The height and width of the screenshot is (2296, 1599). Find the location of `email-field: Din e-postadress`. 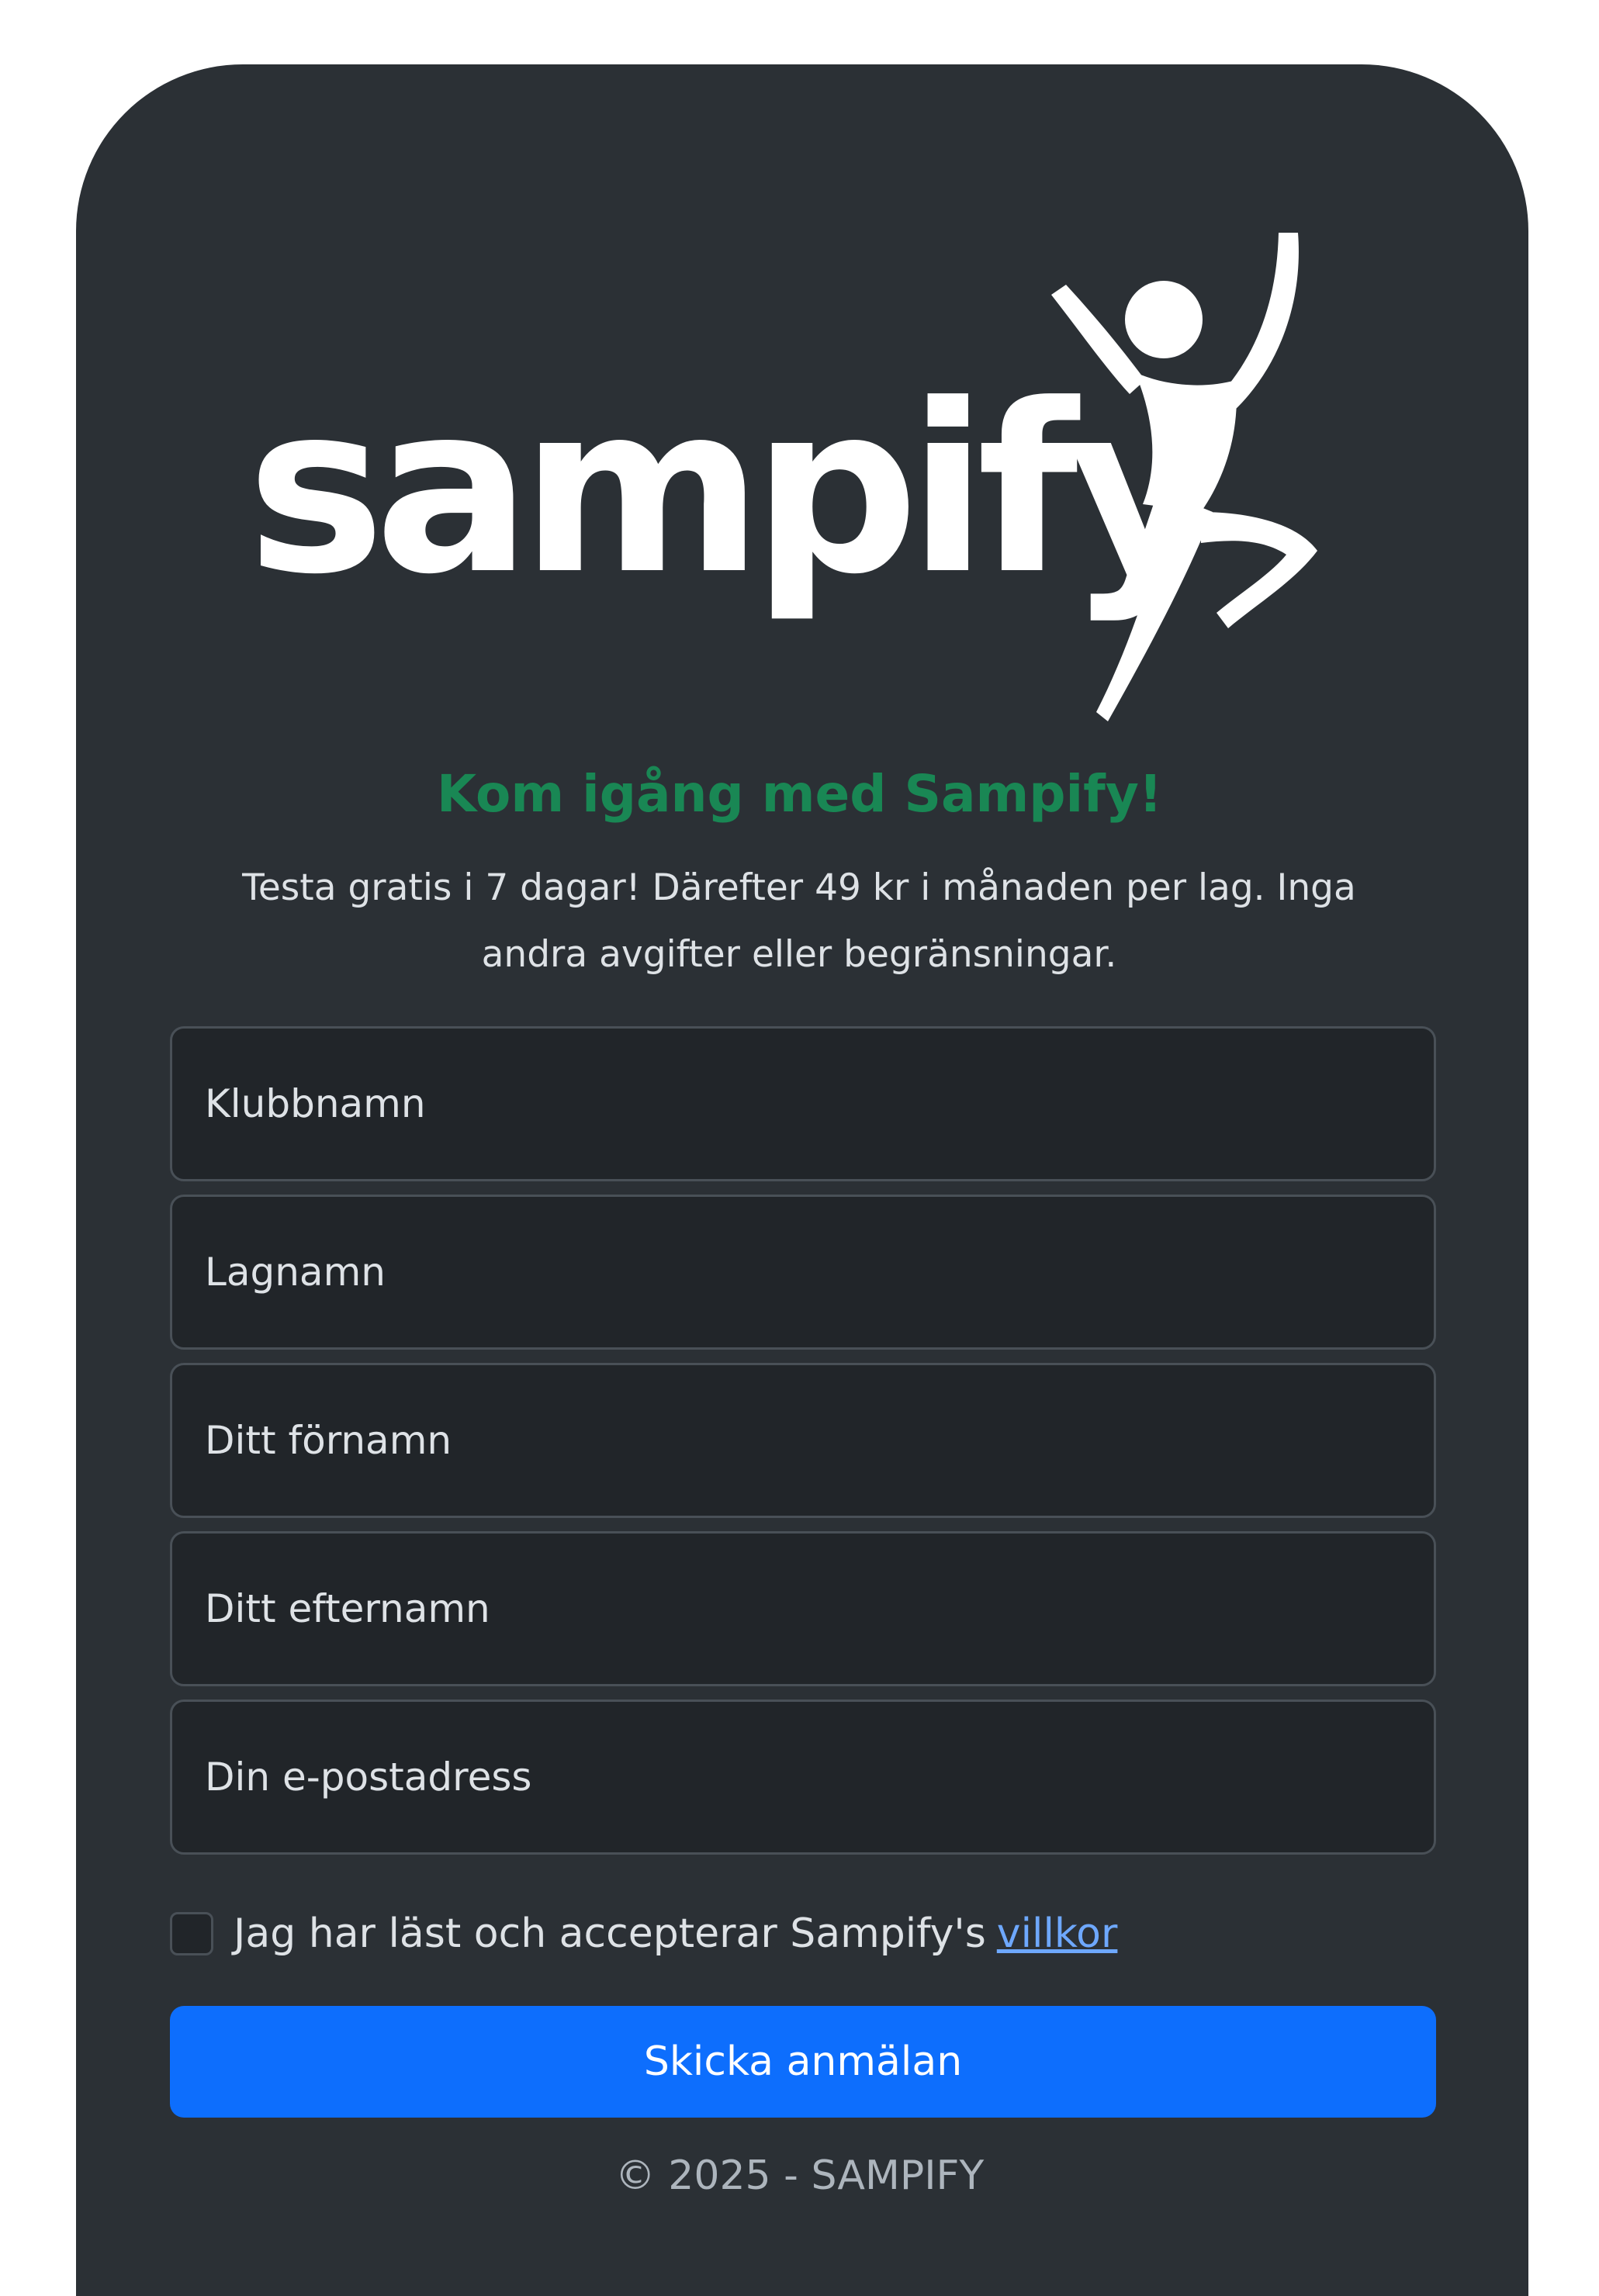

email-field: Din e-postadress is located at coordinates (803, 1777).